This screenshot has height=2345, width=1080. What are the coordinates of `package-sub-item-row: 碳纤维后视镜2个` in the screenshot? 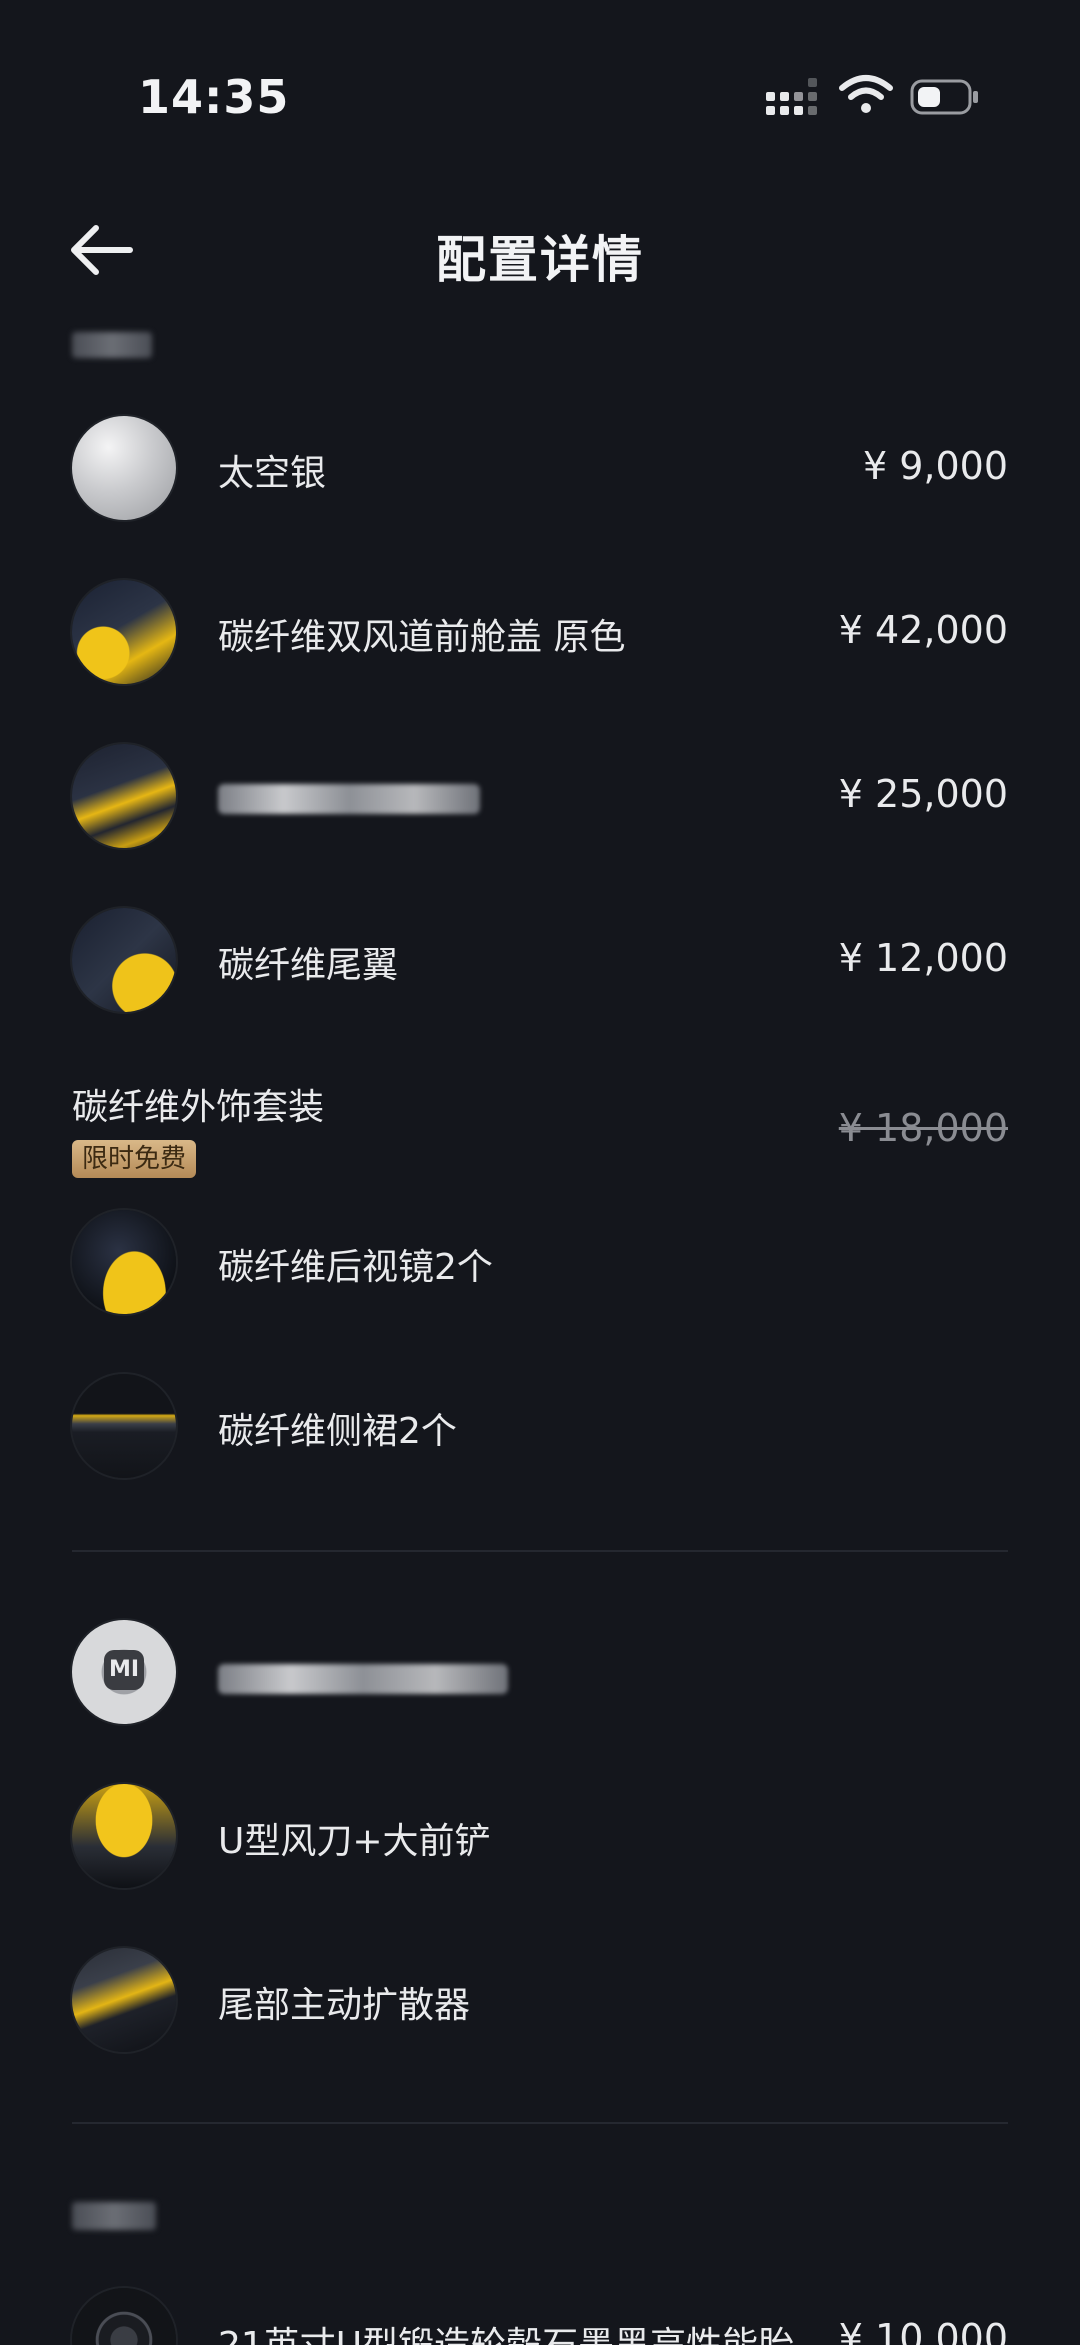 It's located at (540, 1263).